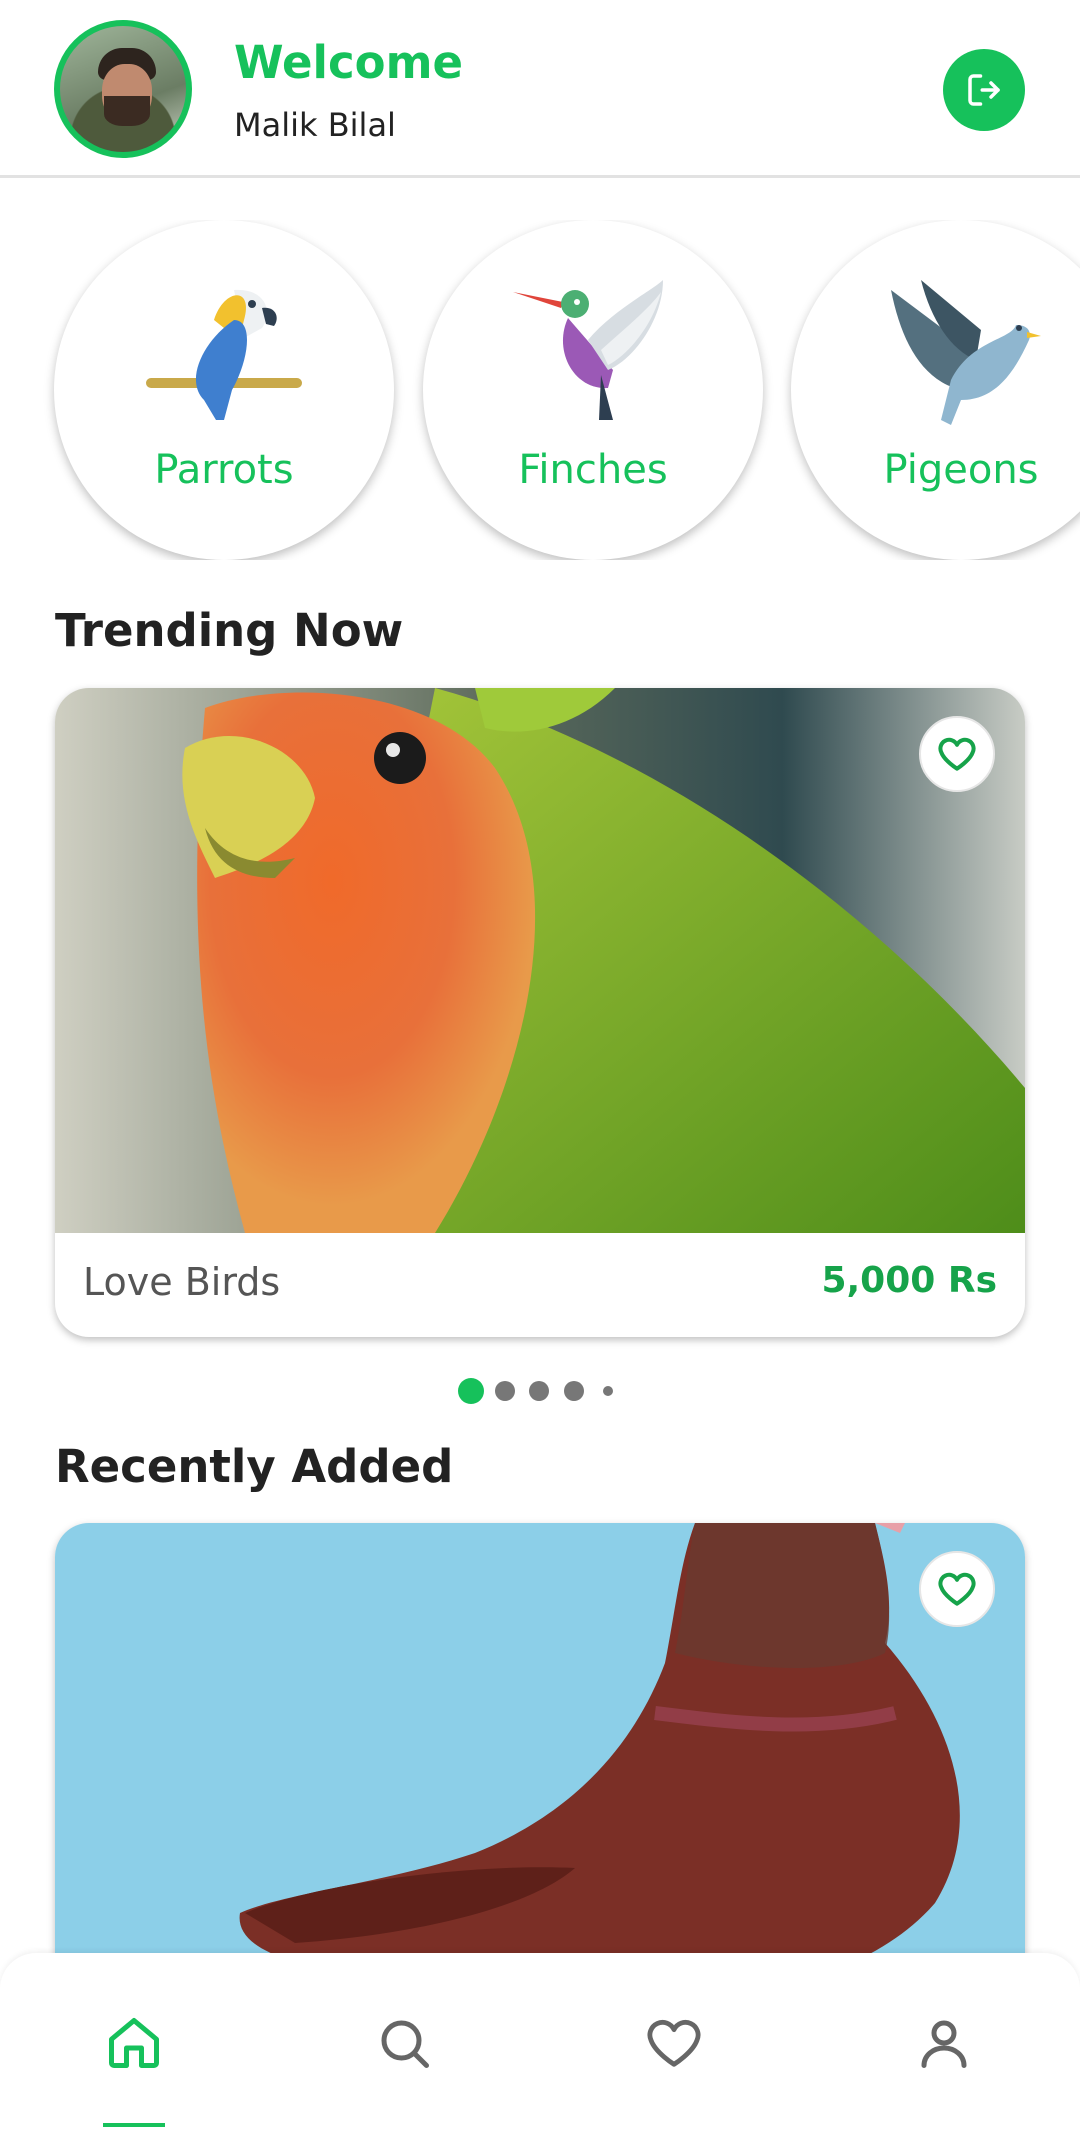 The width and height of the screenshot is (1080, 2131). I want to click on section-title-recent: Recently Added, so click(254, 1466).